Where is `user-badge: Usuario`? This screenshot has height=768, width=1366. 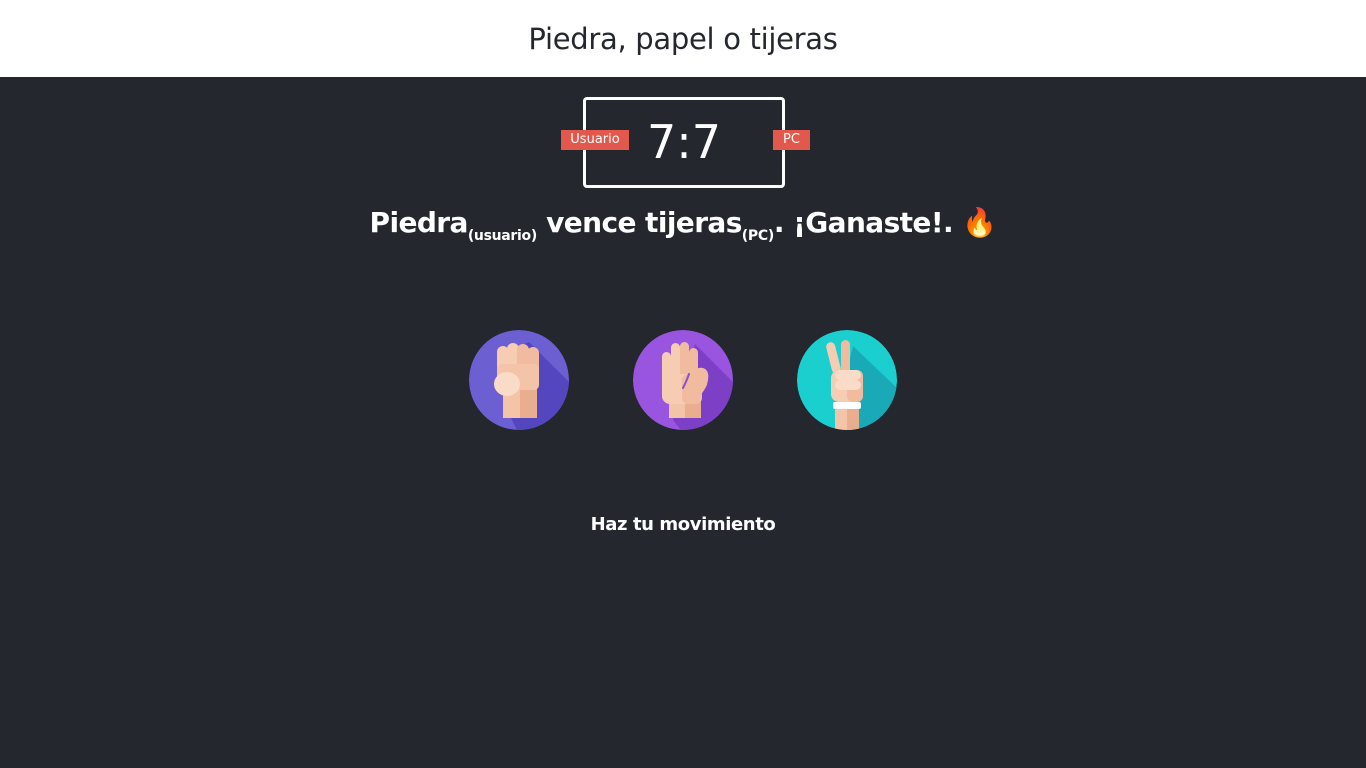 user-badge: Usuario is located at coordinates (595, 140).